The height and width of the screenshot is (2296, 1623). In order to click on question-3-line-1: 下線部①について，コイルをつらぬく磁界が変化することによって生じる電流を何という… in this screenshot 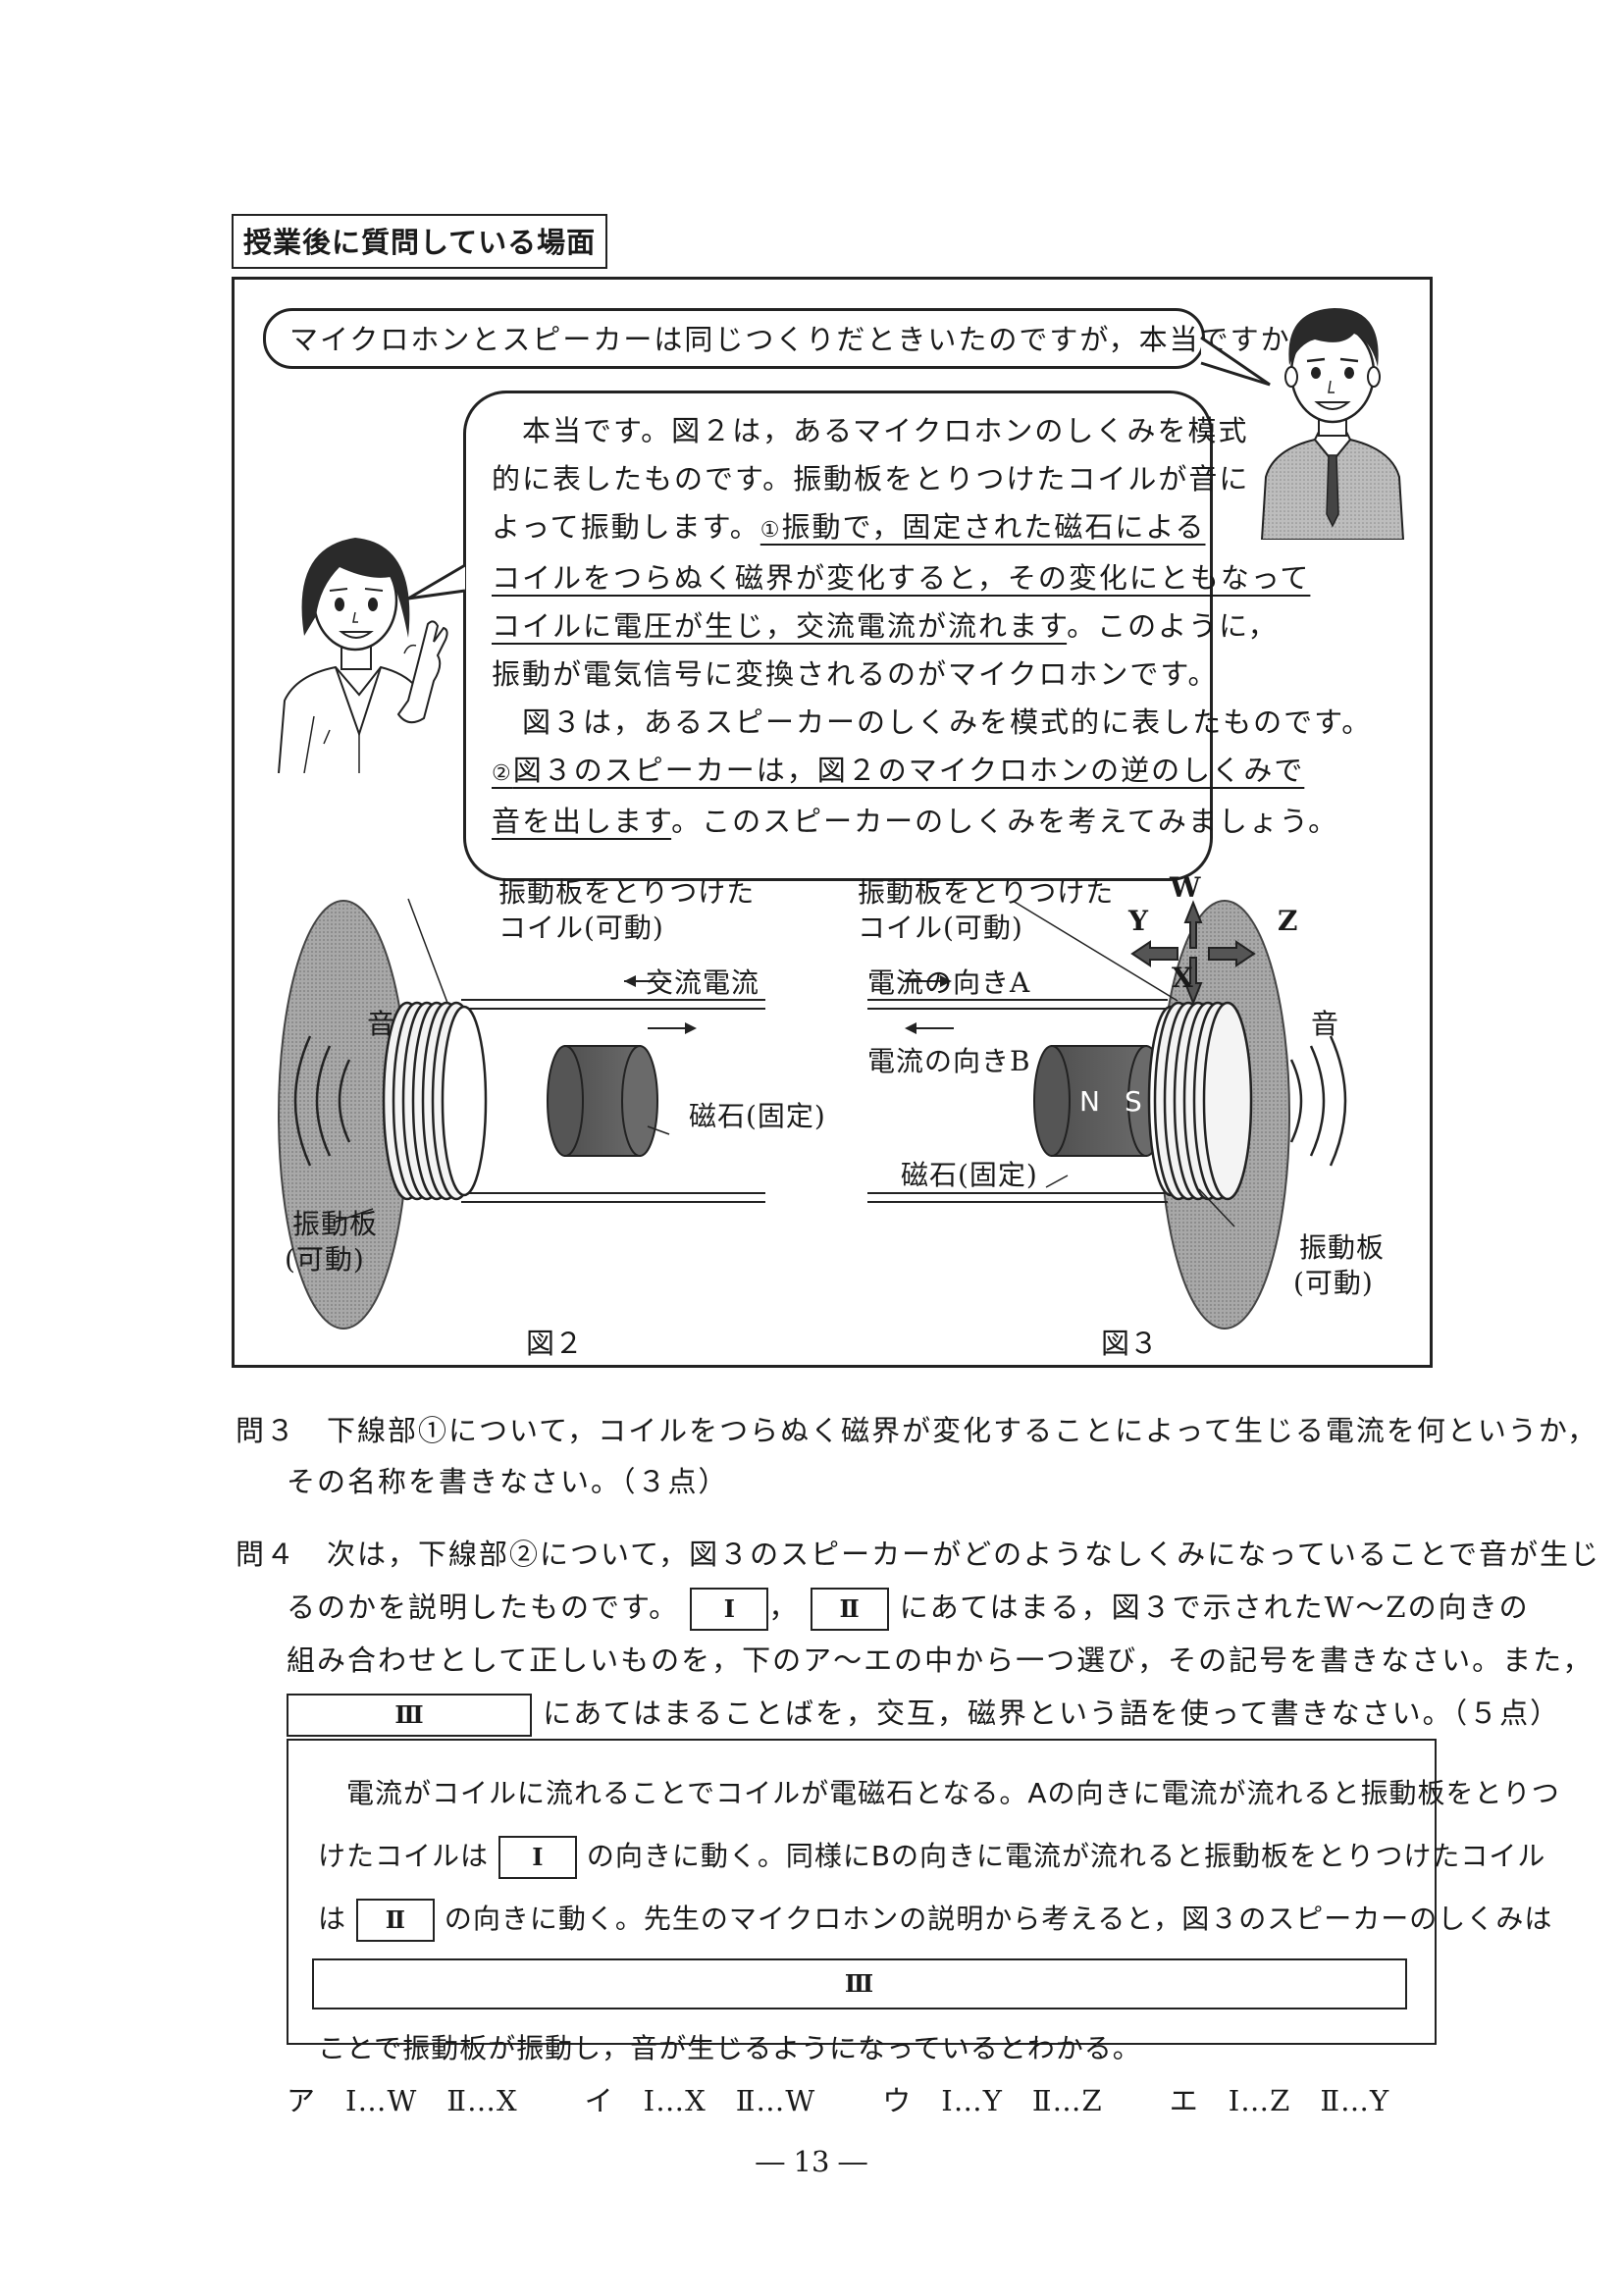, I will do `click(962, 1430)`.